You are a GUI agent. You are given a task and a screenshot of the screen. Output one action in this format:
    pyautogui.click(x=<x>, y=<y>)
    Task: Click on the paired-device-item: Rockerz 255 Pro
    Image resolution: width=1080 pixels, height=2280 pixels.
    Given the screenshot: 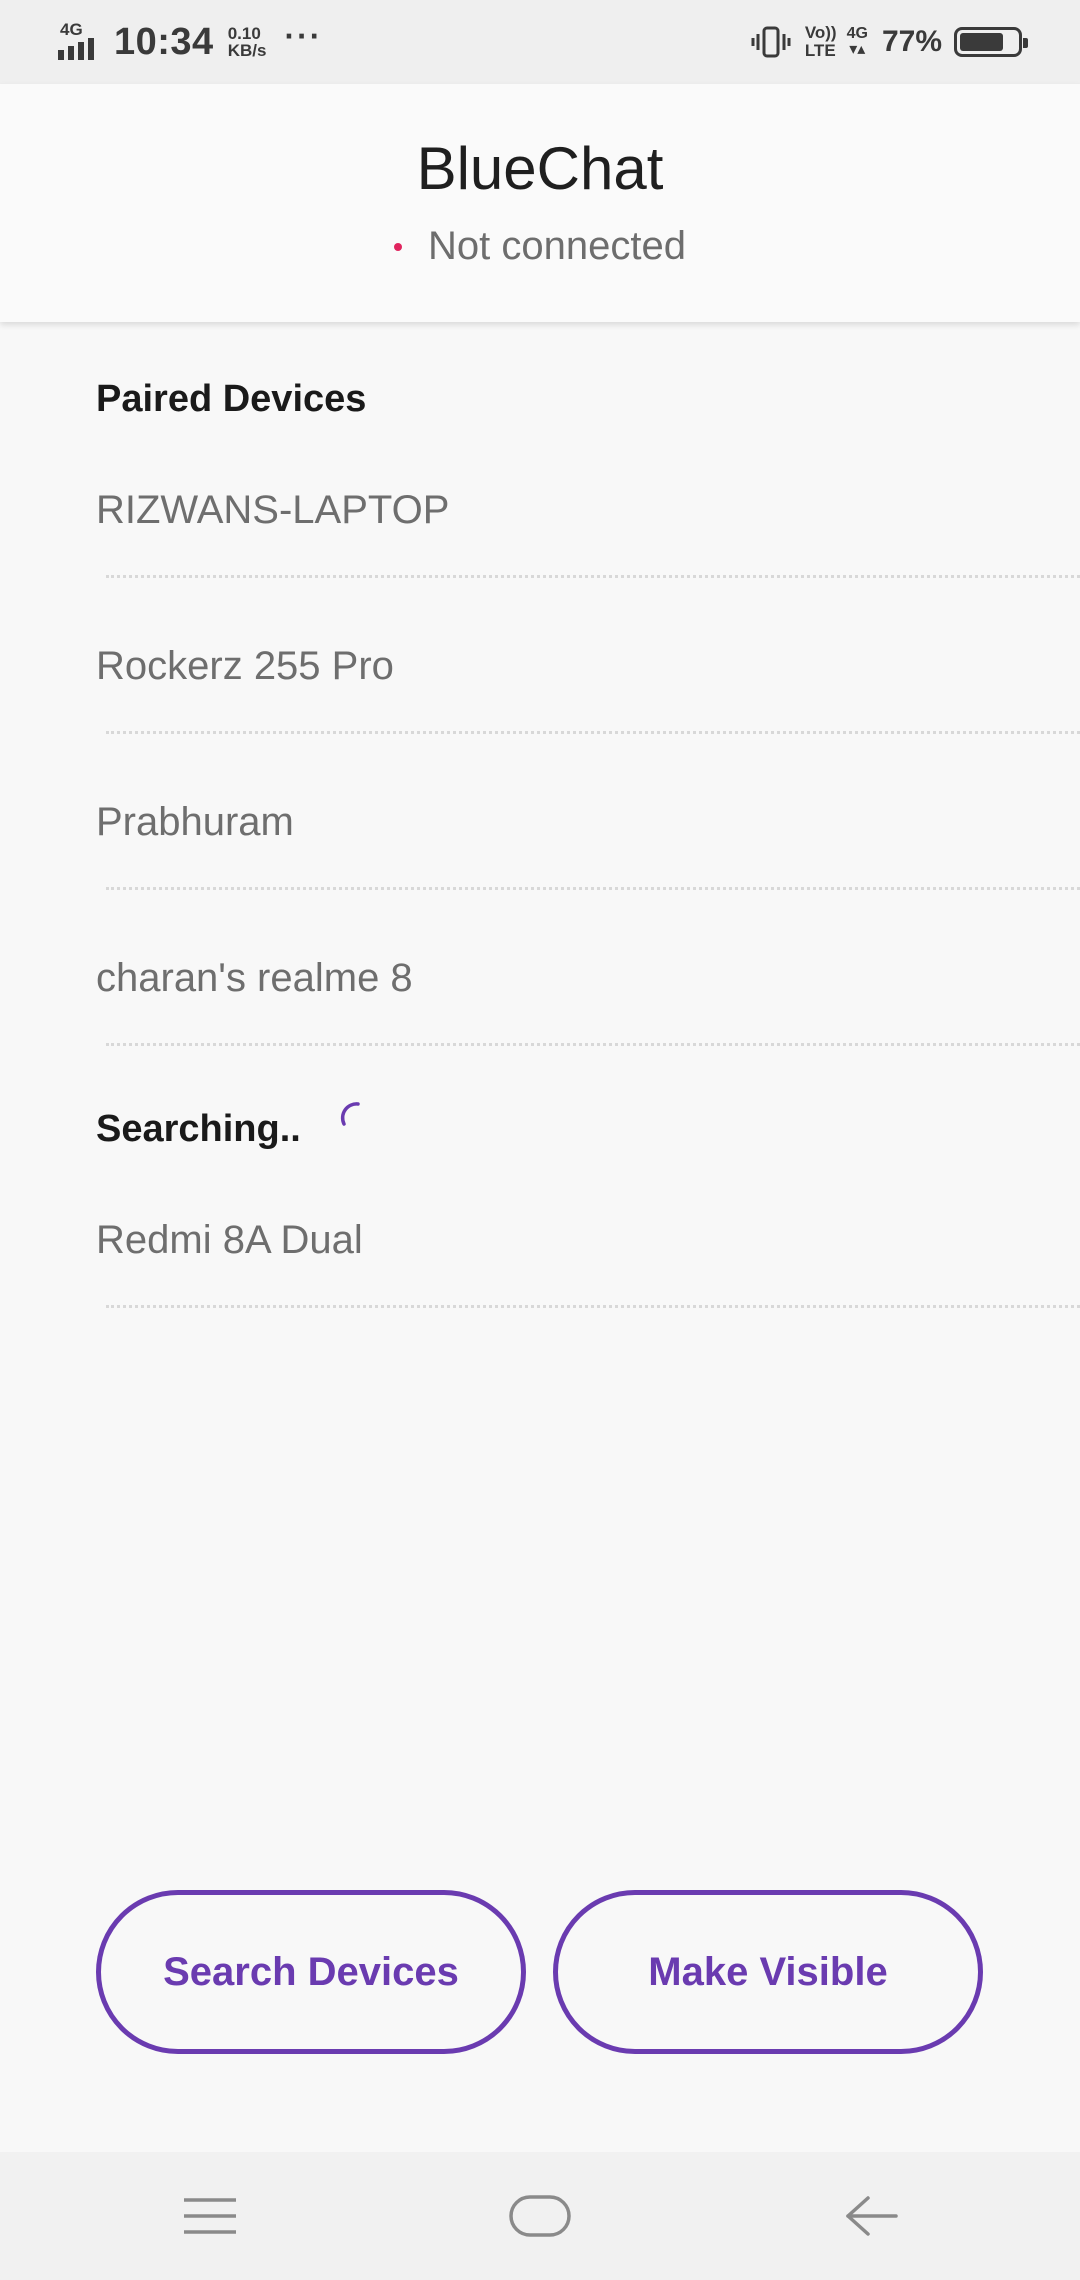 What is the action you would take?
    pyautogui.click(x=588, y=692)
    